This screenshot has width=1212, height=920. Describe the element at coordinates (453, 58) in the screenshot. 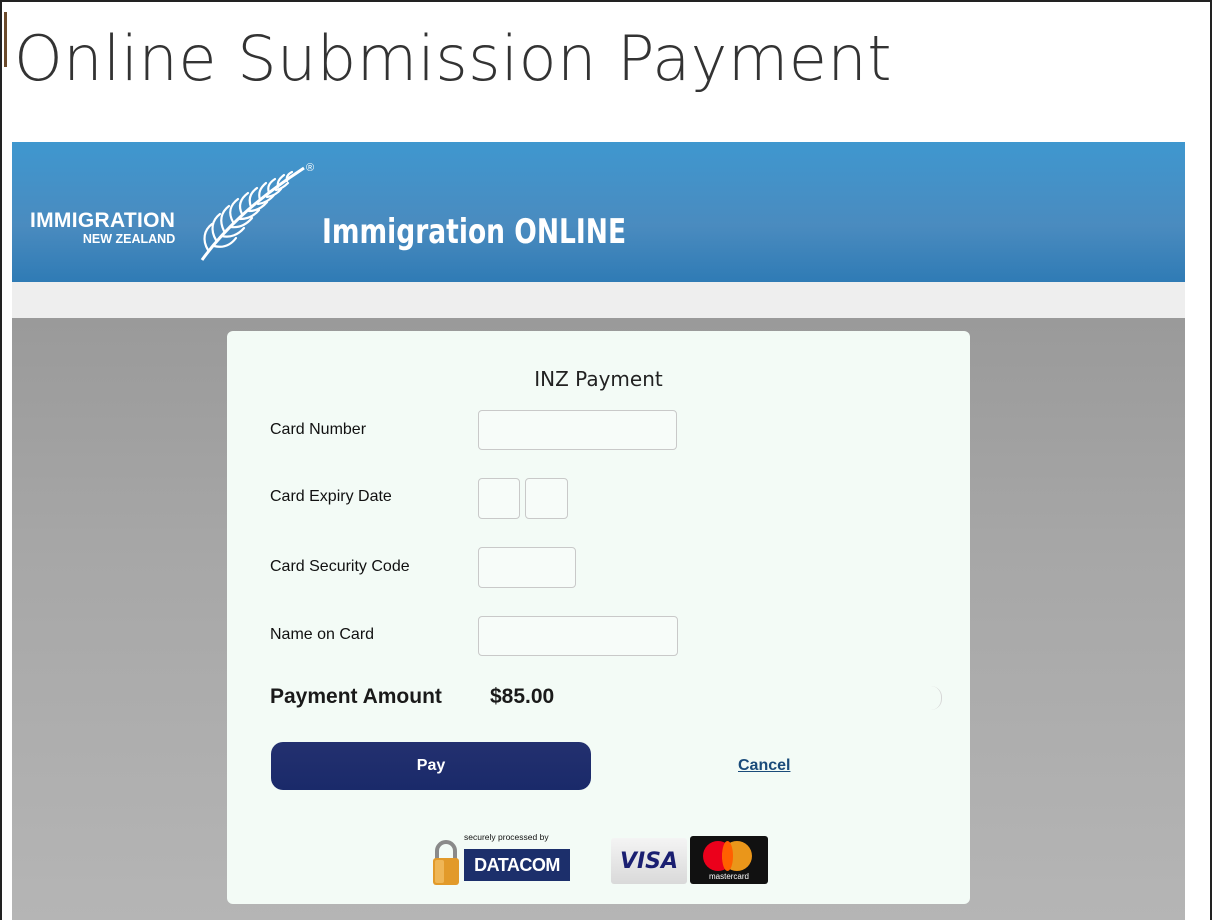

I see `page-title: Online Submission Payment` at that location.